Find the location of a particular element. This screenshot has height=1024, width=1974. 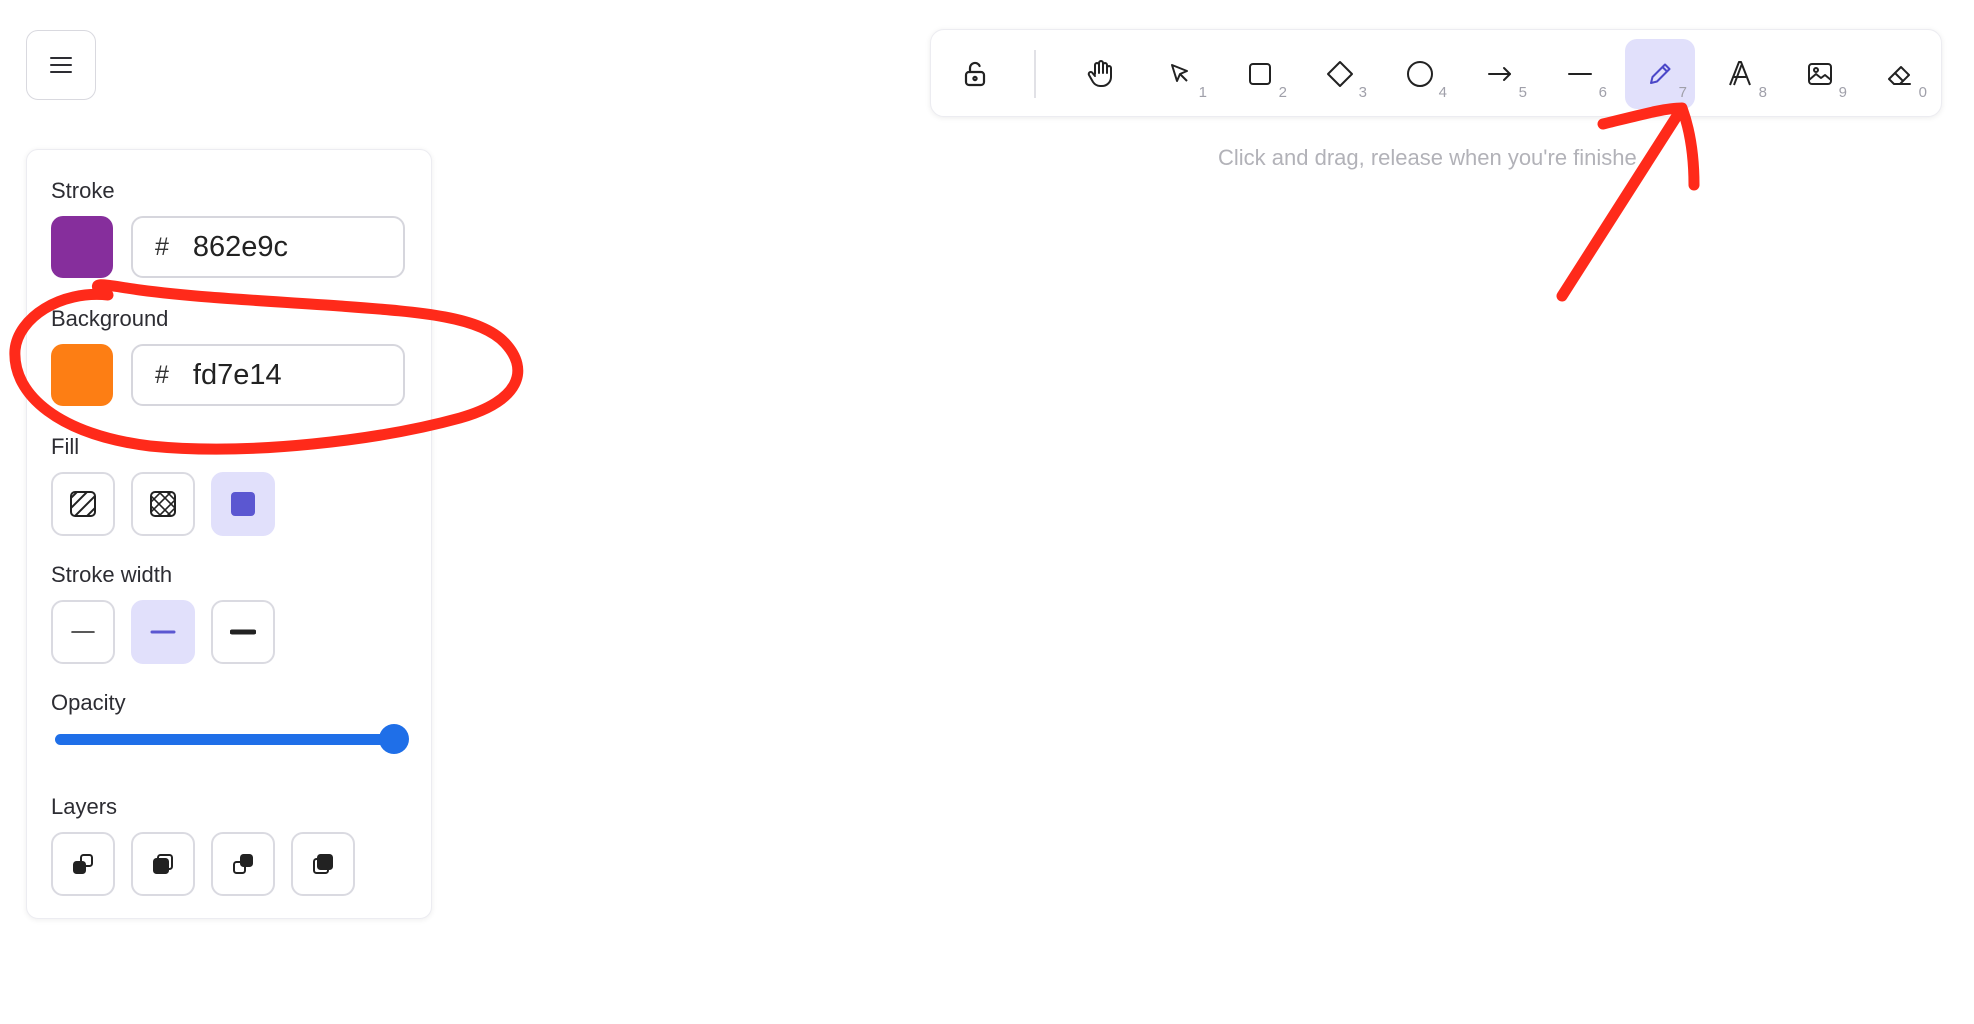

eraser-icon is located at coordinates (1899, 75).